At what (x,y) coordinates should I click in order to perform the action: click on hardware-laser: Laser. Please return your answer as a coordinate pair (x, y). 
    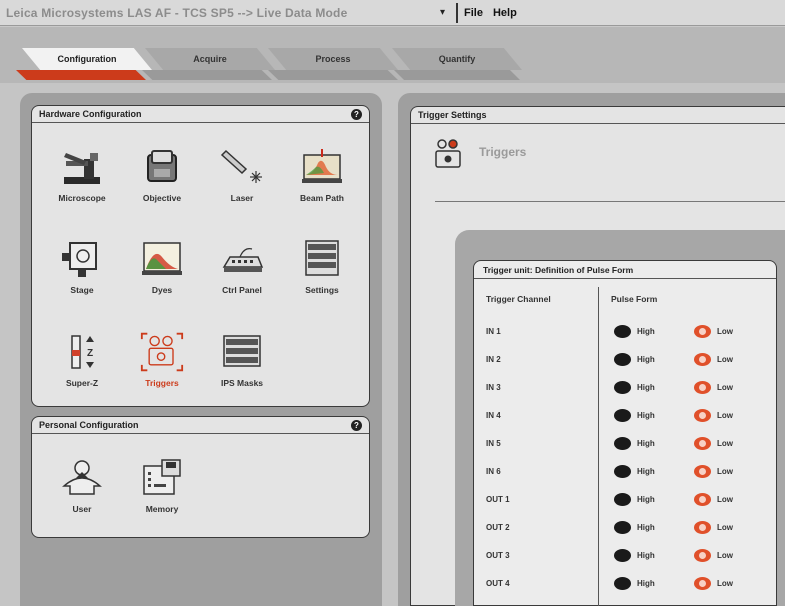
    Looking at the image, I should click on (242, 177).